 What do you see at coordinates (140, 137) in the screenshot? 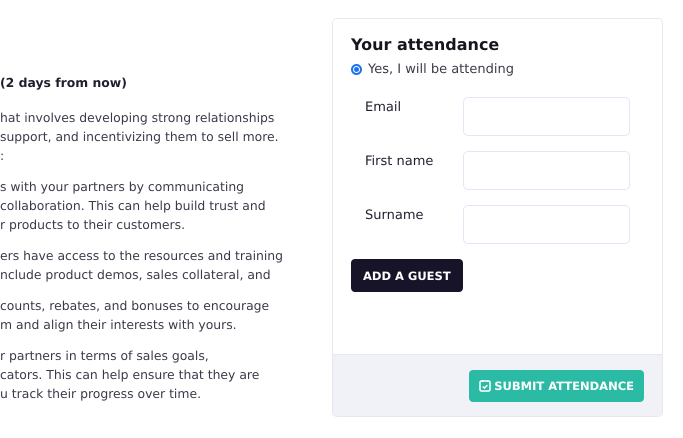
I see `article-text: support, and incentivizing them to sell more.` at bounding box center [140, 137].